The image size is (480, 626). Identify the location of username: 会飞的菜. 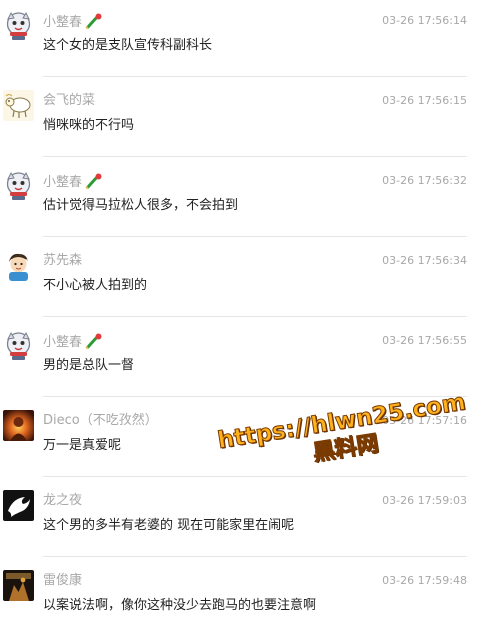
(69, 101).